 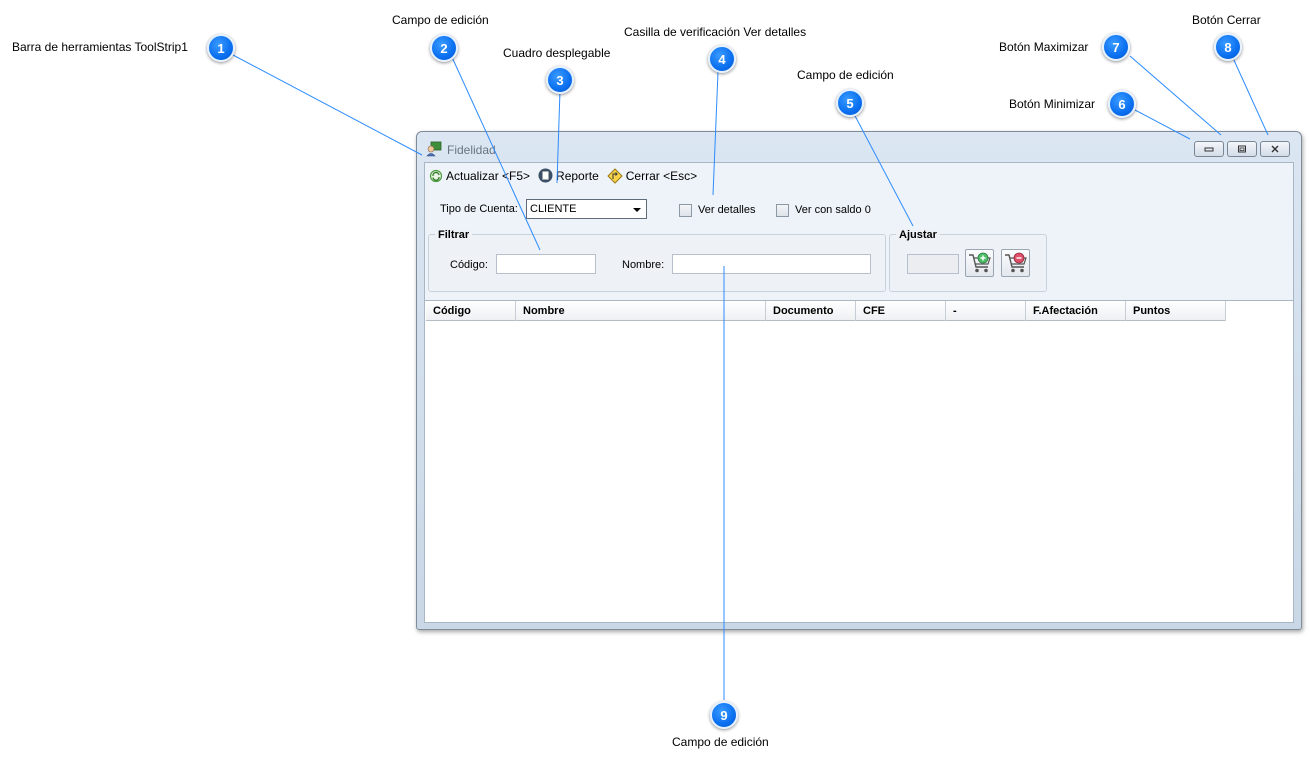 What do you see at coordinates (1044, 47) in the screenshot?
I see `callout-label-7: Botón Maximizar` at bounding box center [1044, 47].